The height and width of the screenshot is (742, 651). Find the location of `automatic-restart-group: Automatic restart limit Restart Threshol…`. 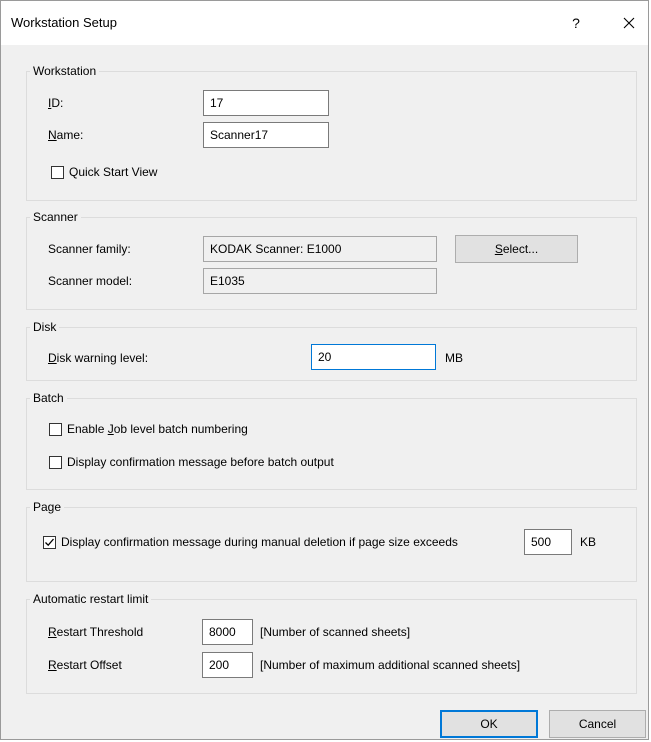

automatic-restart-group: Automatic restart limit Restart Threshol… is located at coordinates (331, 642).